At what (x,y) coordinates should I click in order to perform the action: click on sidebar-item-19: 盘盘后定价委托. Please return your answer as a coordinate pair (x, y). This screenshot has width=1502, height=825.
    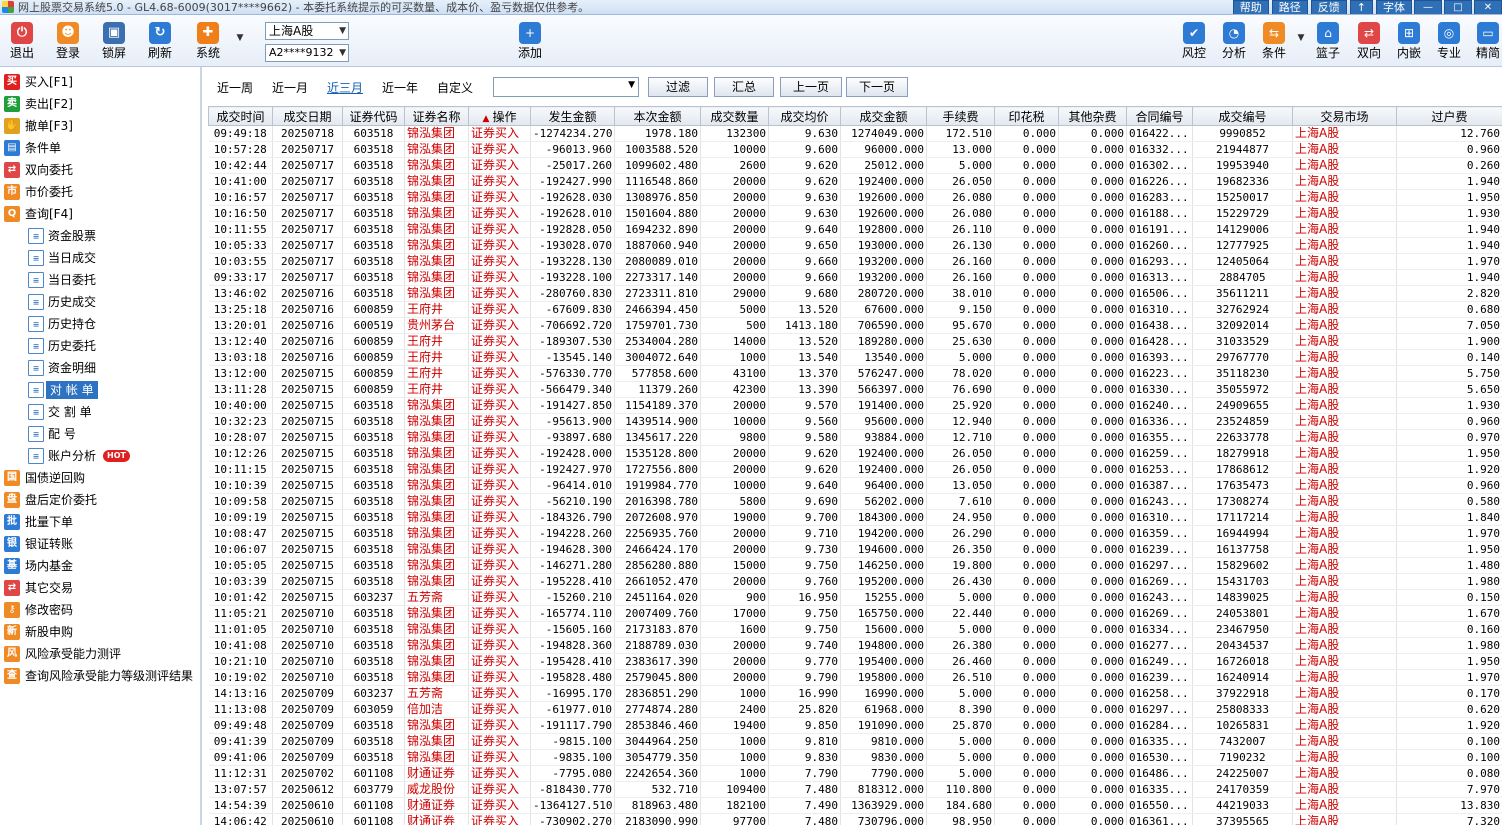
    Looking at the image, I should click on (100, 500).